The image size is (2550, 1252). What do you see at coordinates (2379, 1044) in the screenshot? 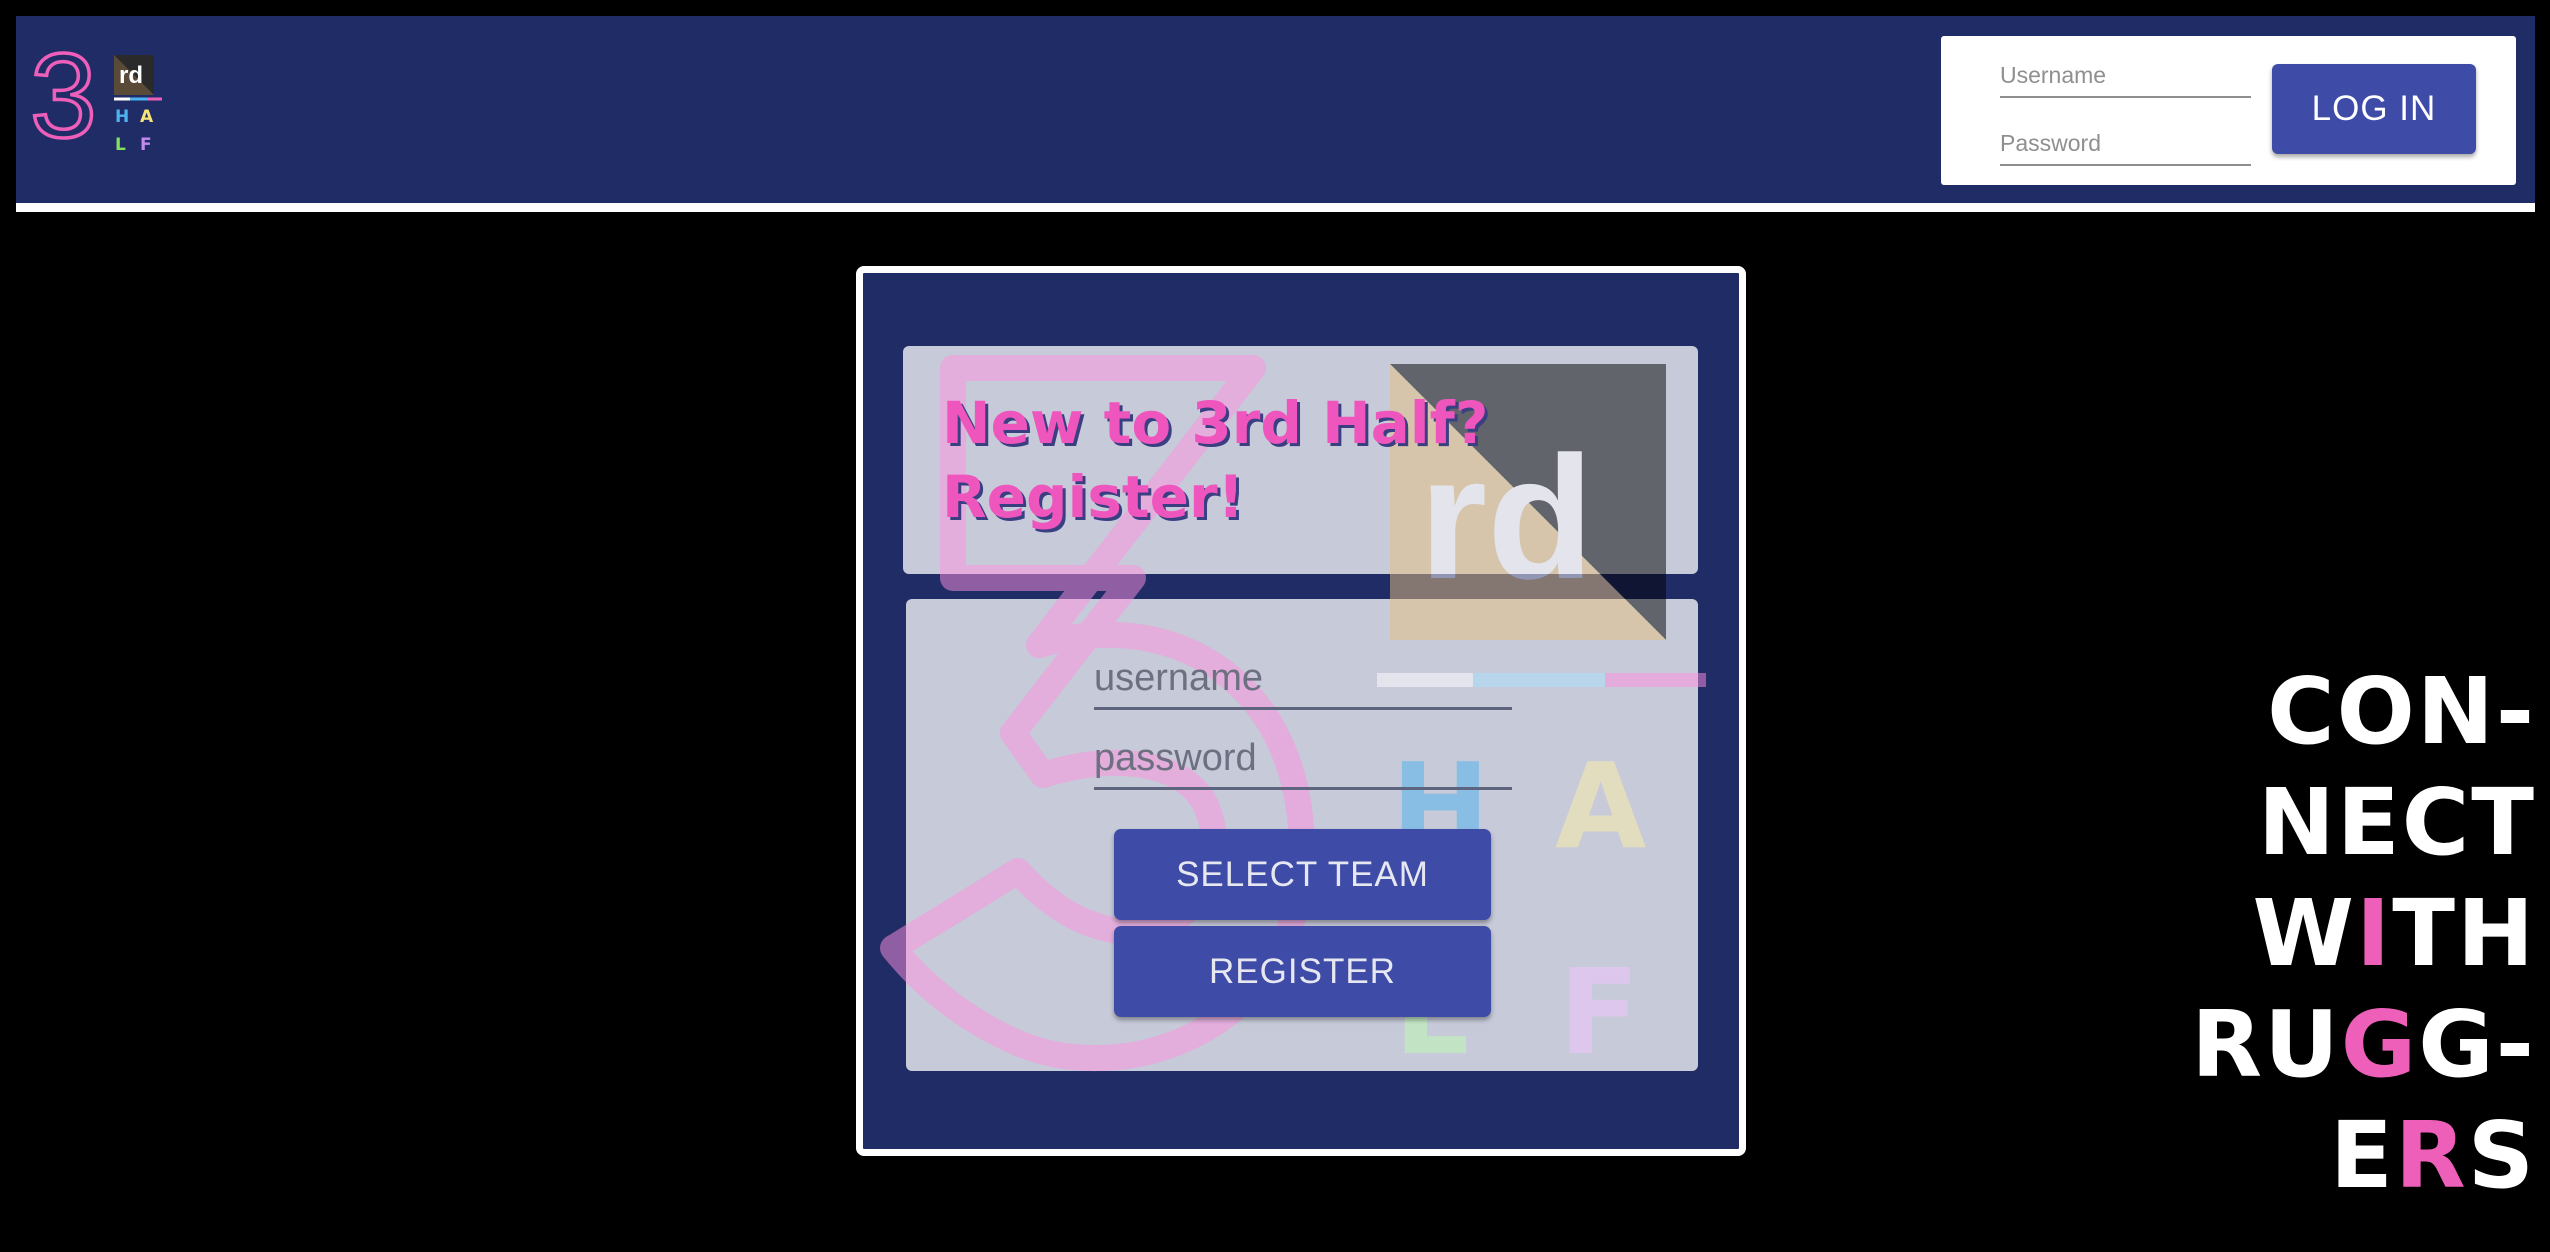
I see `slogan-highlight: G` at bounding box center [2379, 1044].